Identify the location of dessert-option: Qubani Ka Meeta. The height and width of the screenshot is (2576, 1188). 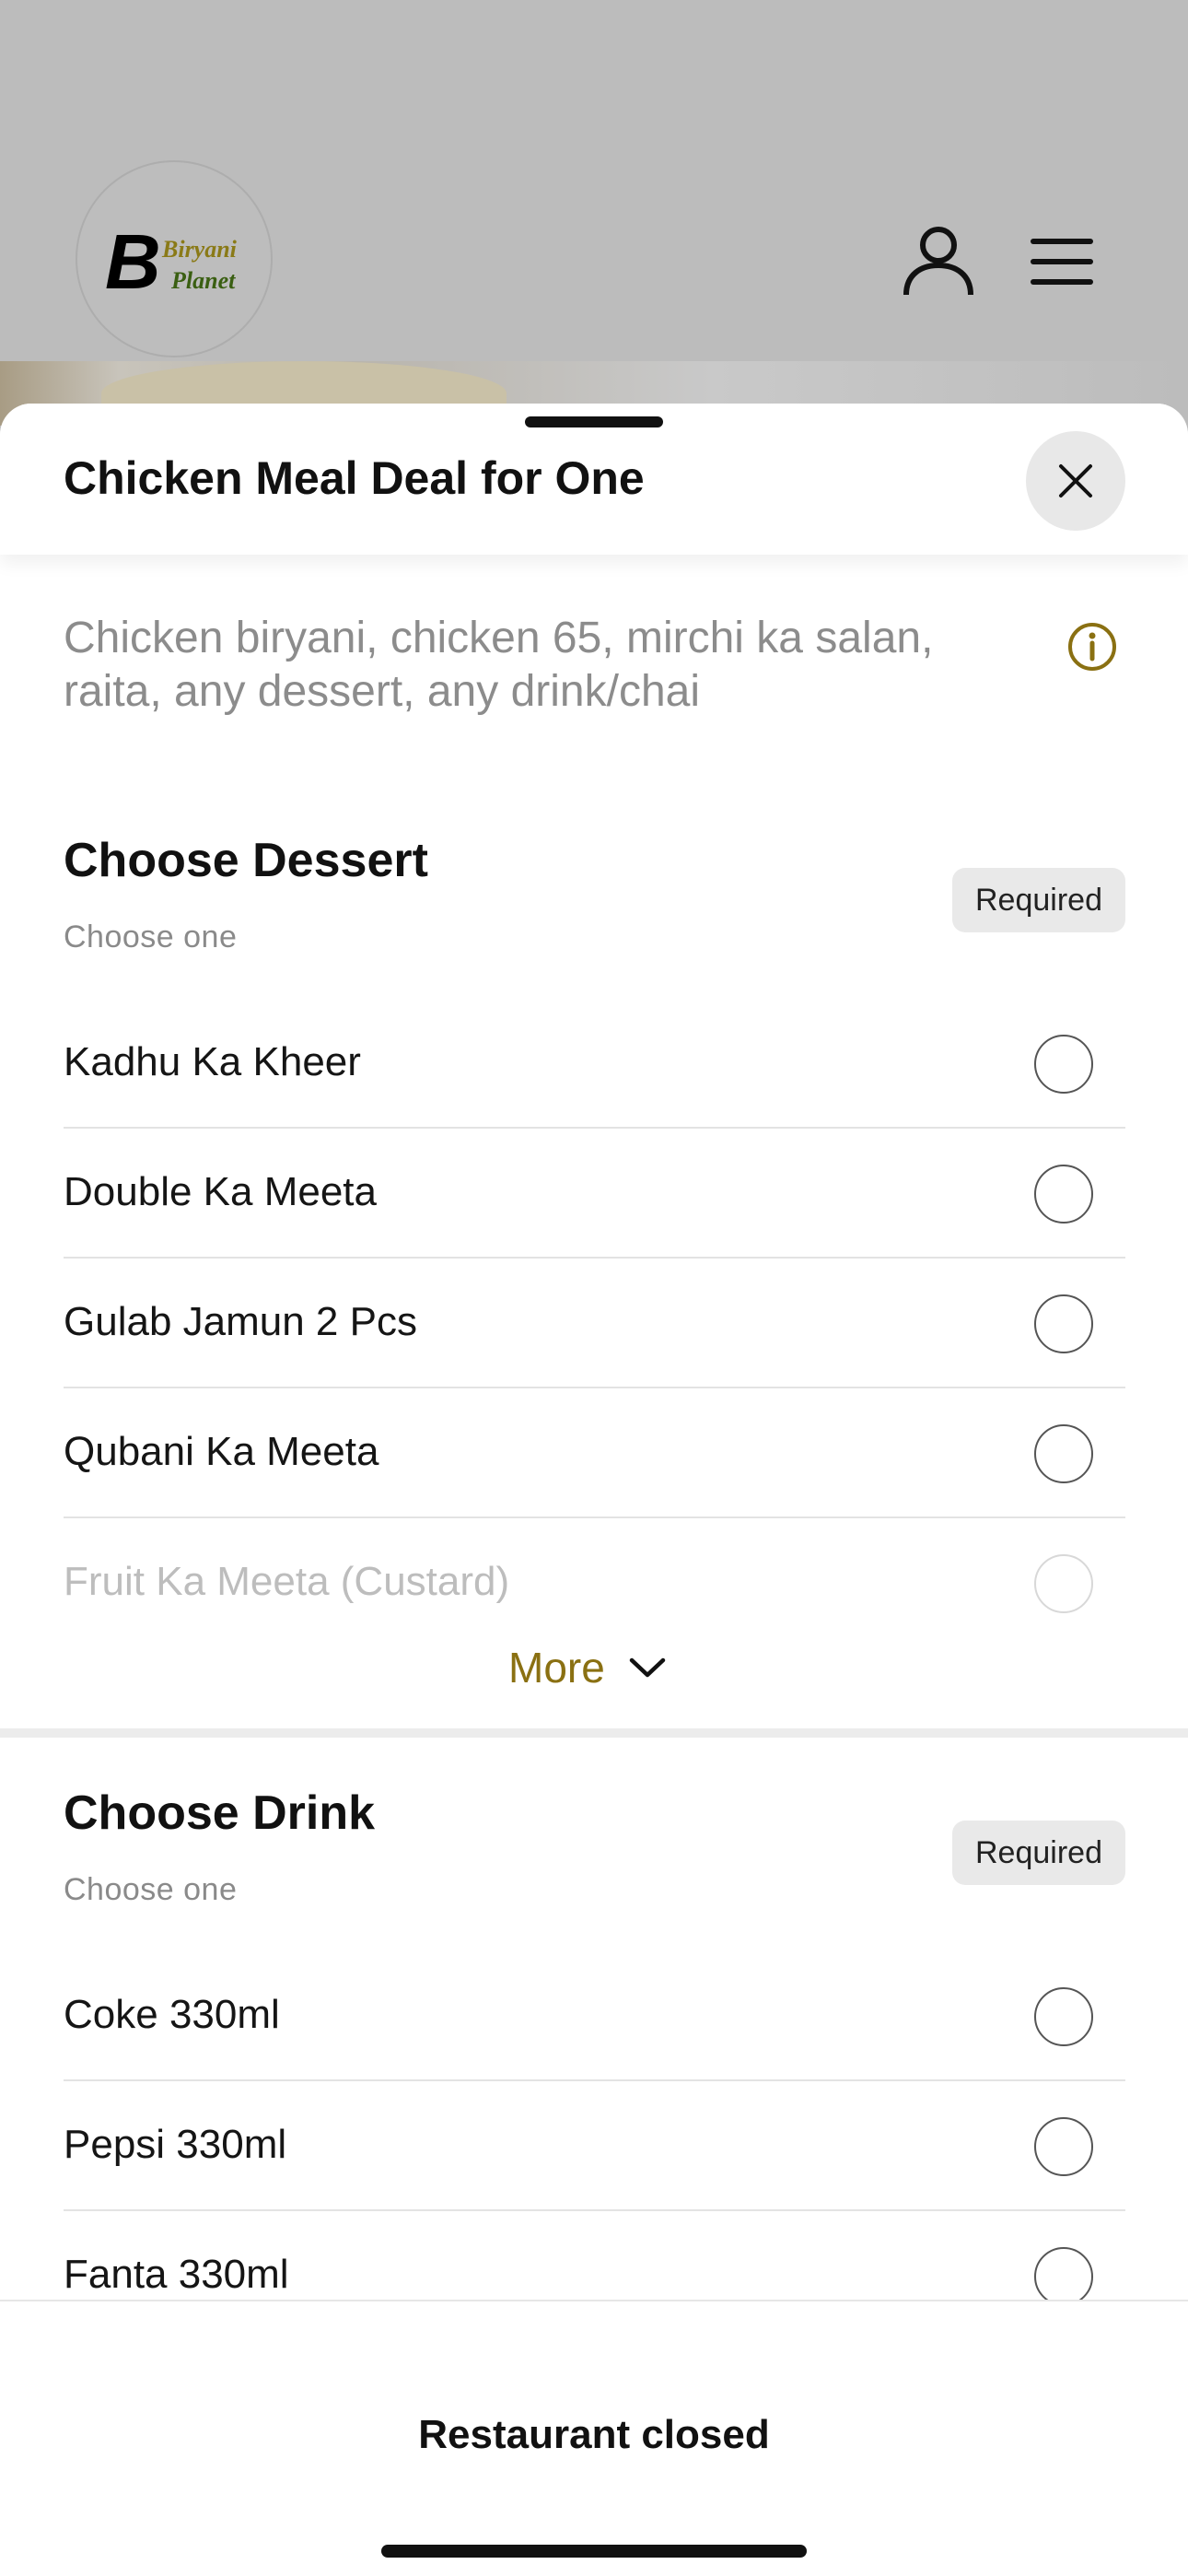
(594, 1453).